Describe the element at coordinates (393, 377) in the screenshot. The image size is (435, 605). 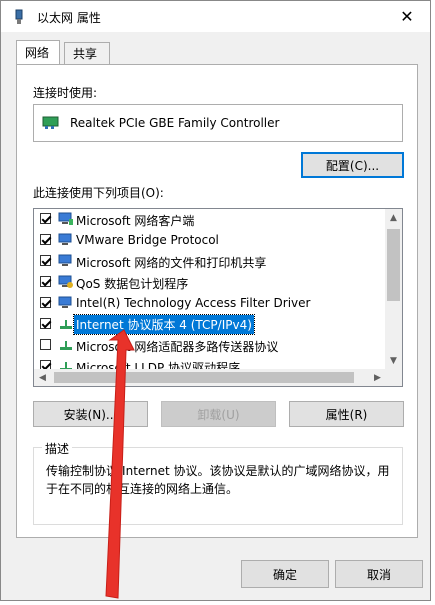
I see `scrollbar-corner` at that location.